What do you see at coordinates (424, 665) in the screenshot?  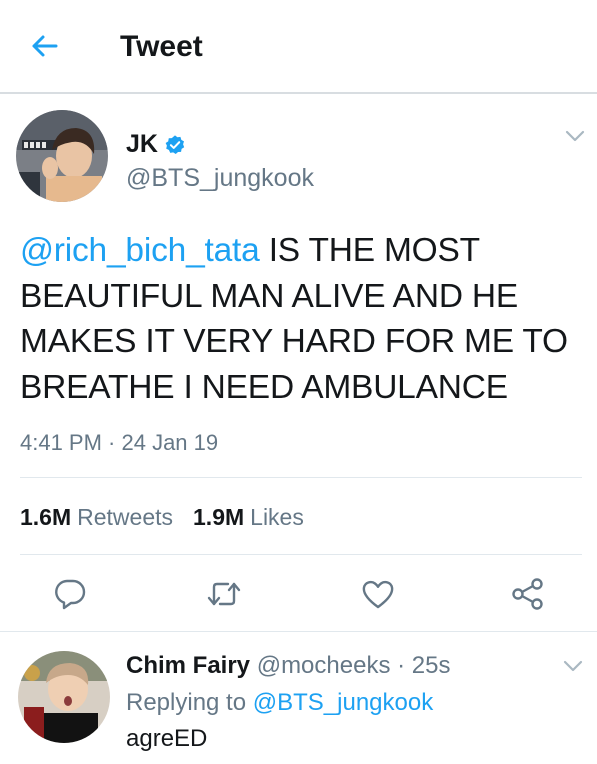 I see `reply-time: · 25s` at bounding box center [424, 665].